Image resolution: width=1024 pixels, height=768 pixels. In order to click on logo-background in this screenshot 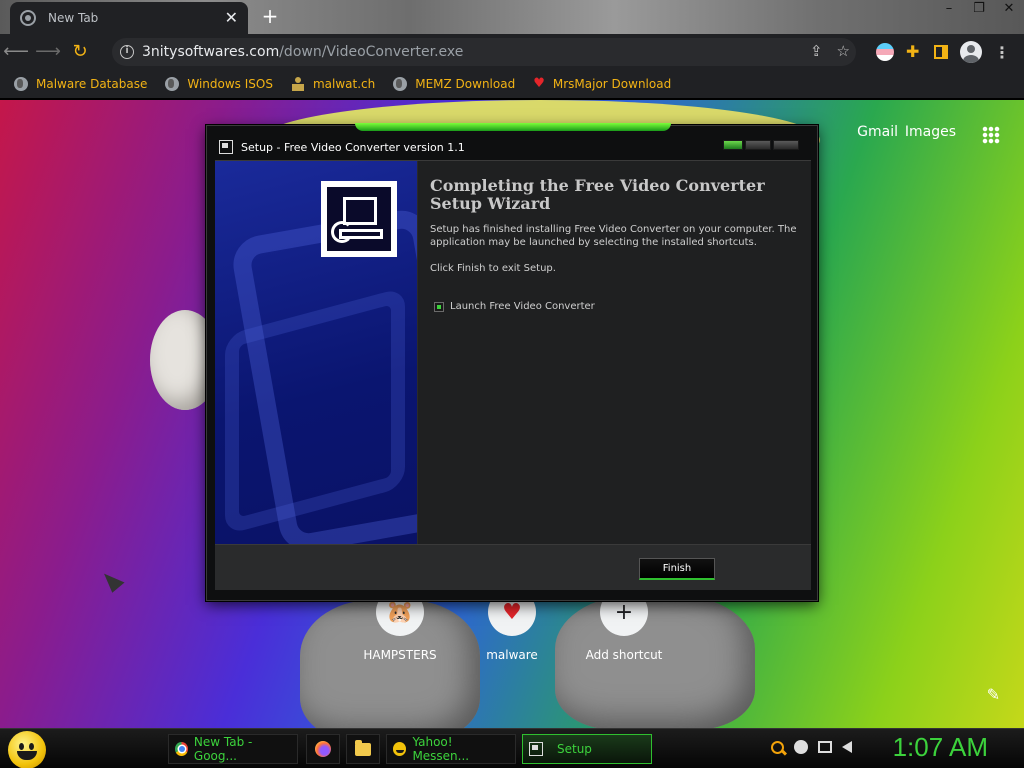, I will do `click(359, 219)`.